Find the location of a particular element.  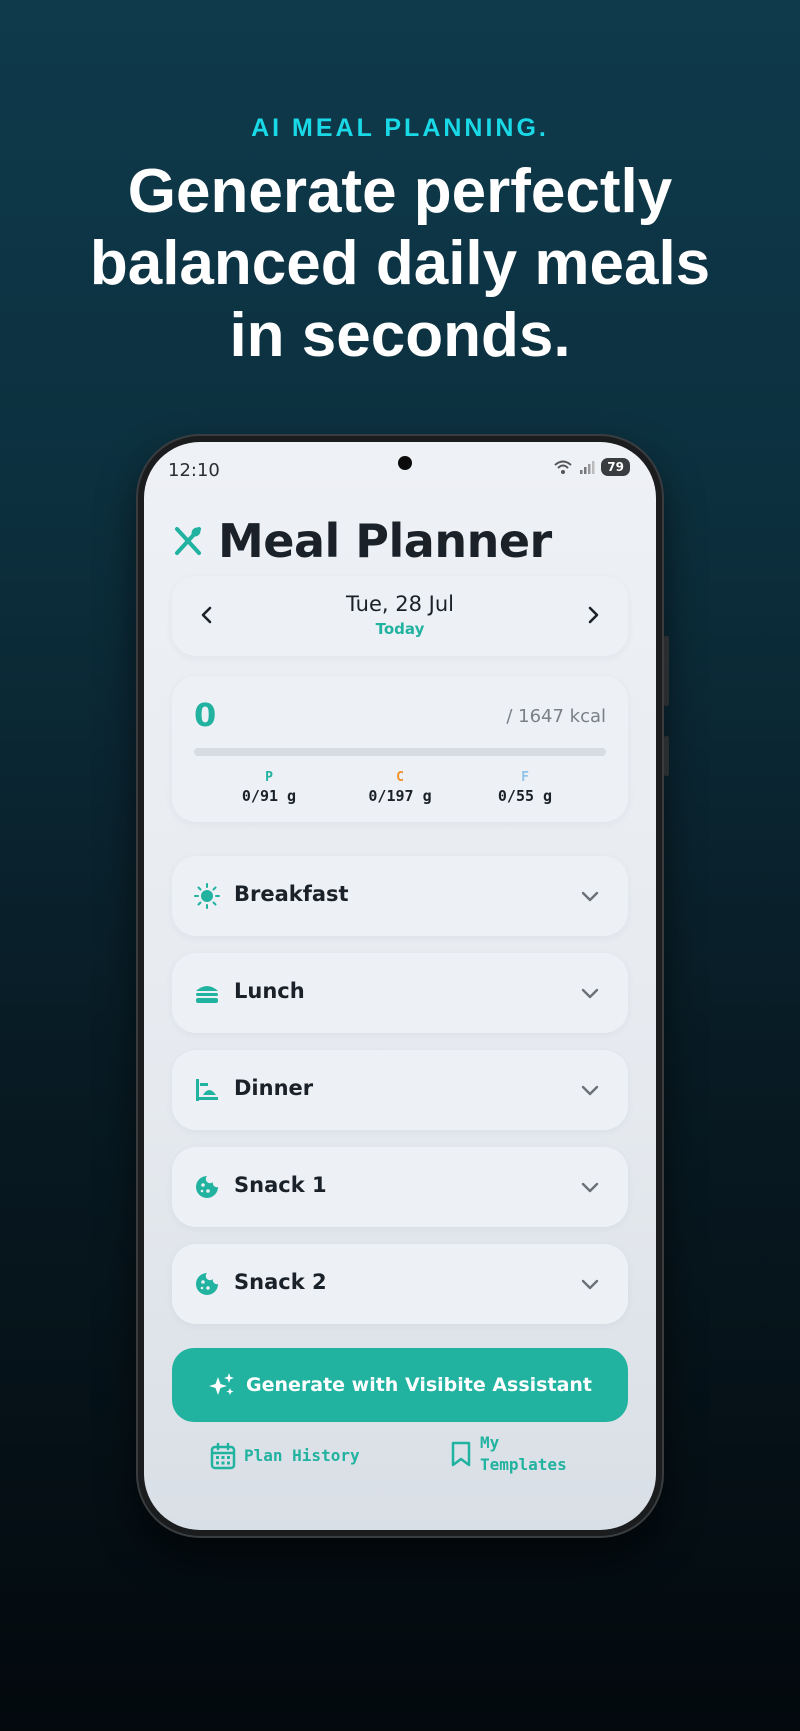

meal-label: Breakfast is located at coordinates (291, 894).